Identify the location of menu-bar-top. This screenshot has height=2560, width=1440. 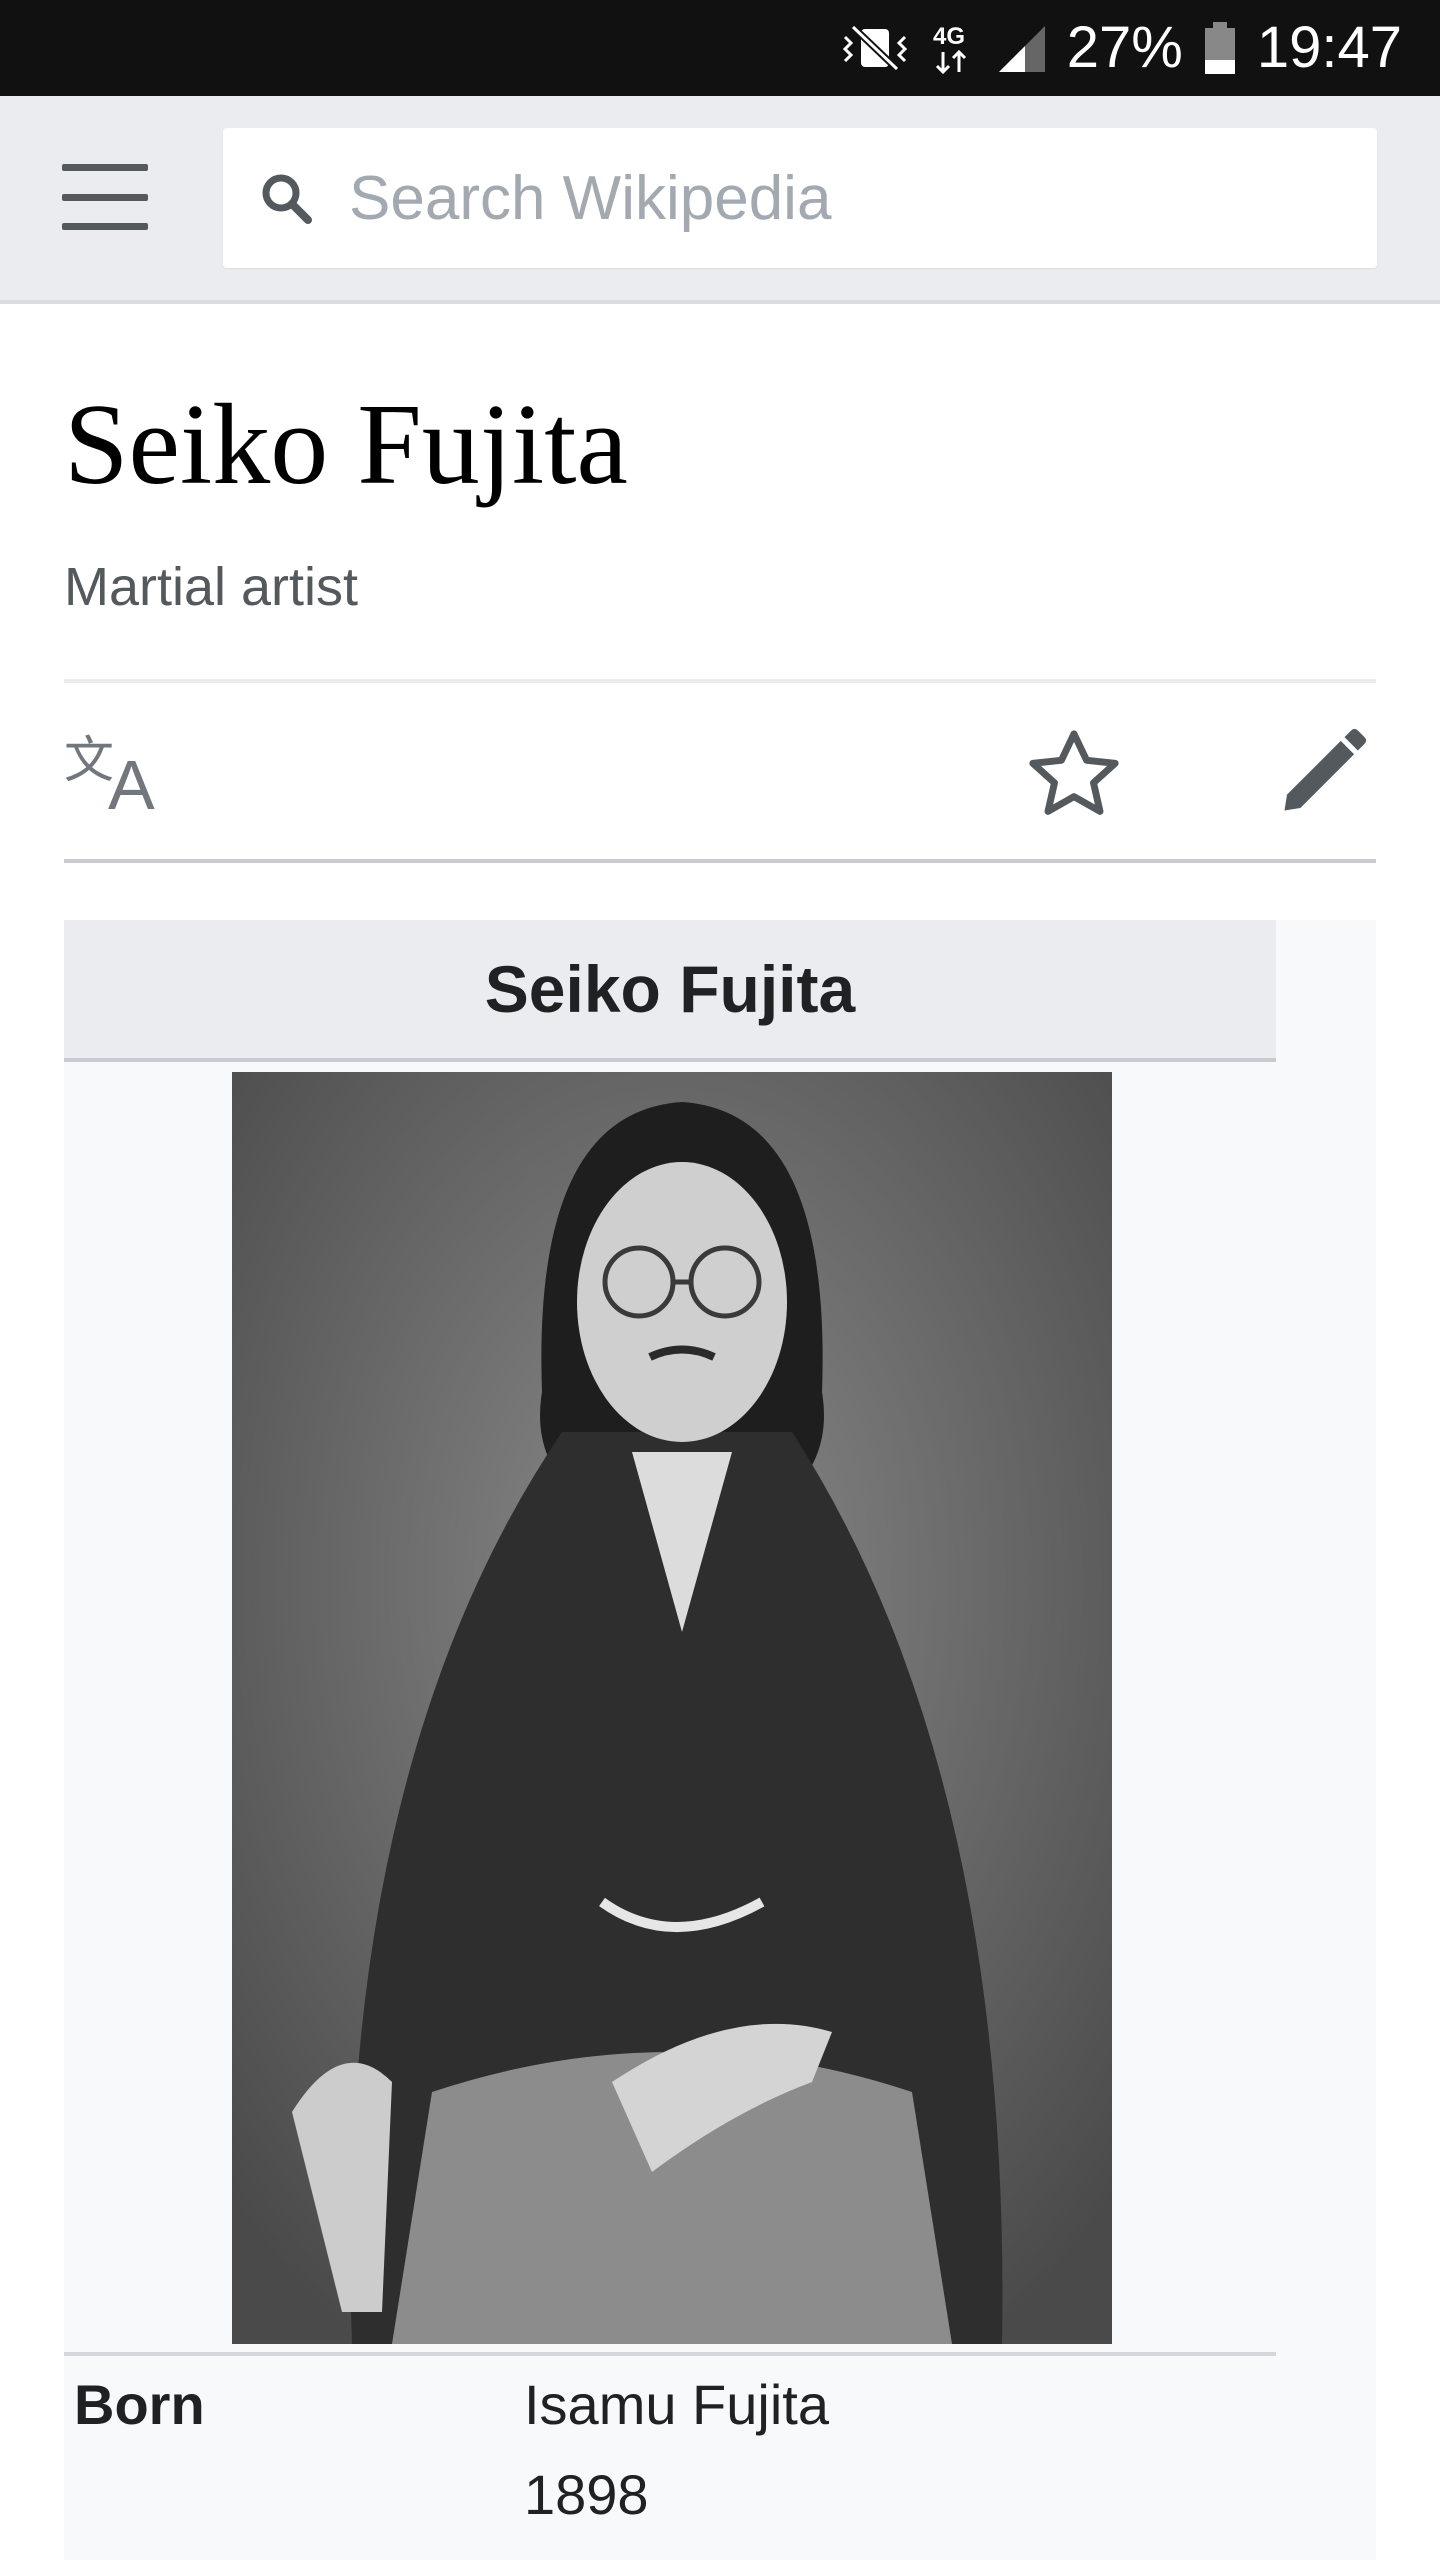
(105, 167).